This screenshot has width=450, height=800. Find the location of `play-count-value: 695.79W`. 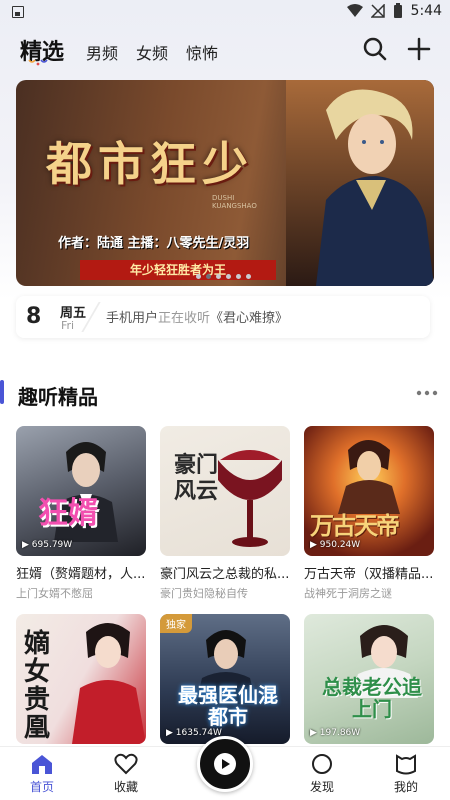

play-count-value: 695.79W is located at coordinates (52, 545).